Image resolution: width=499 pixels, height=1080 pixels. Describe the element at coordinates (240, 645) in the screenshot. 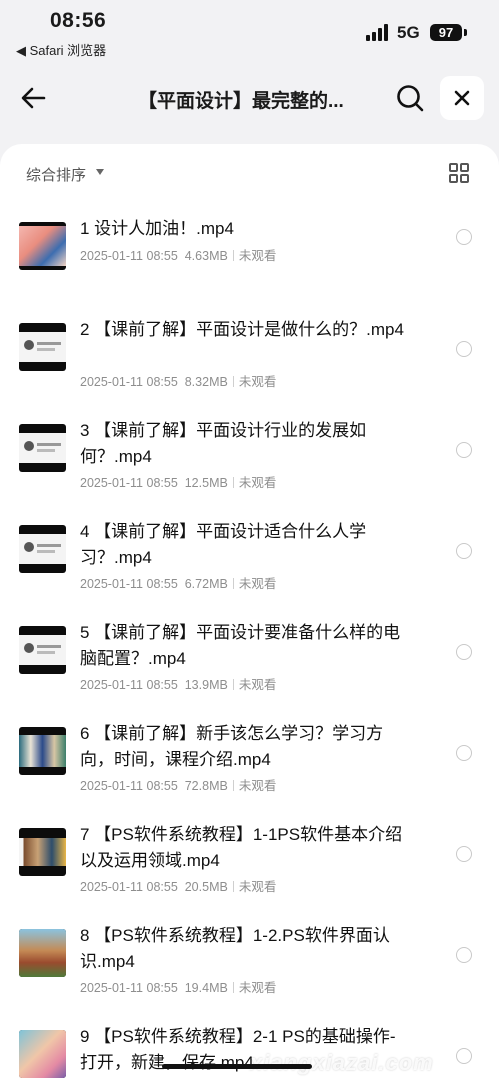

I see `file-title: 5 【课前了解】平面设计要准备什么样的电脑配置？.mp4` at that location.